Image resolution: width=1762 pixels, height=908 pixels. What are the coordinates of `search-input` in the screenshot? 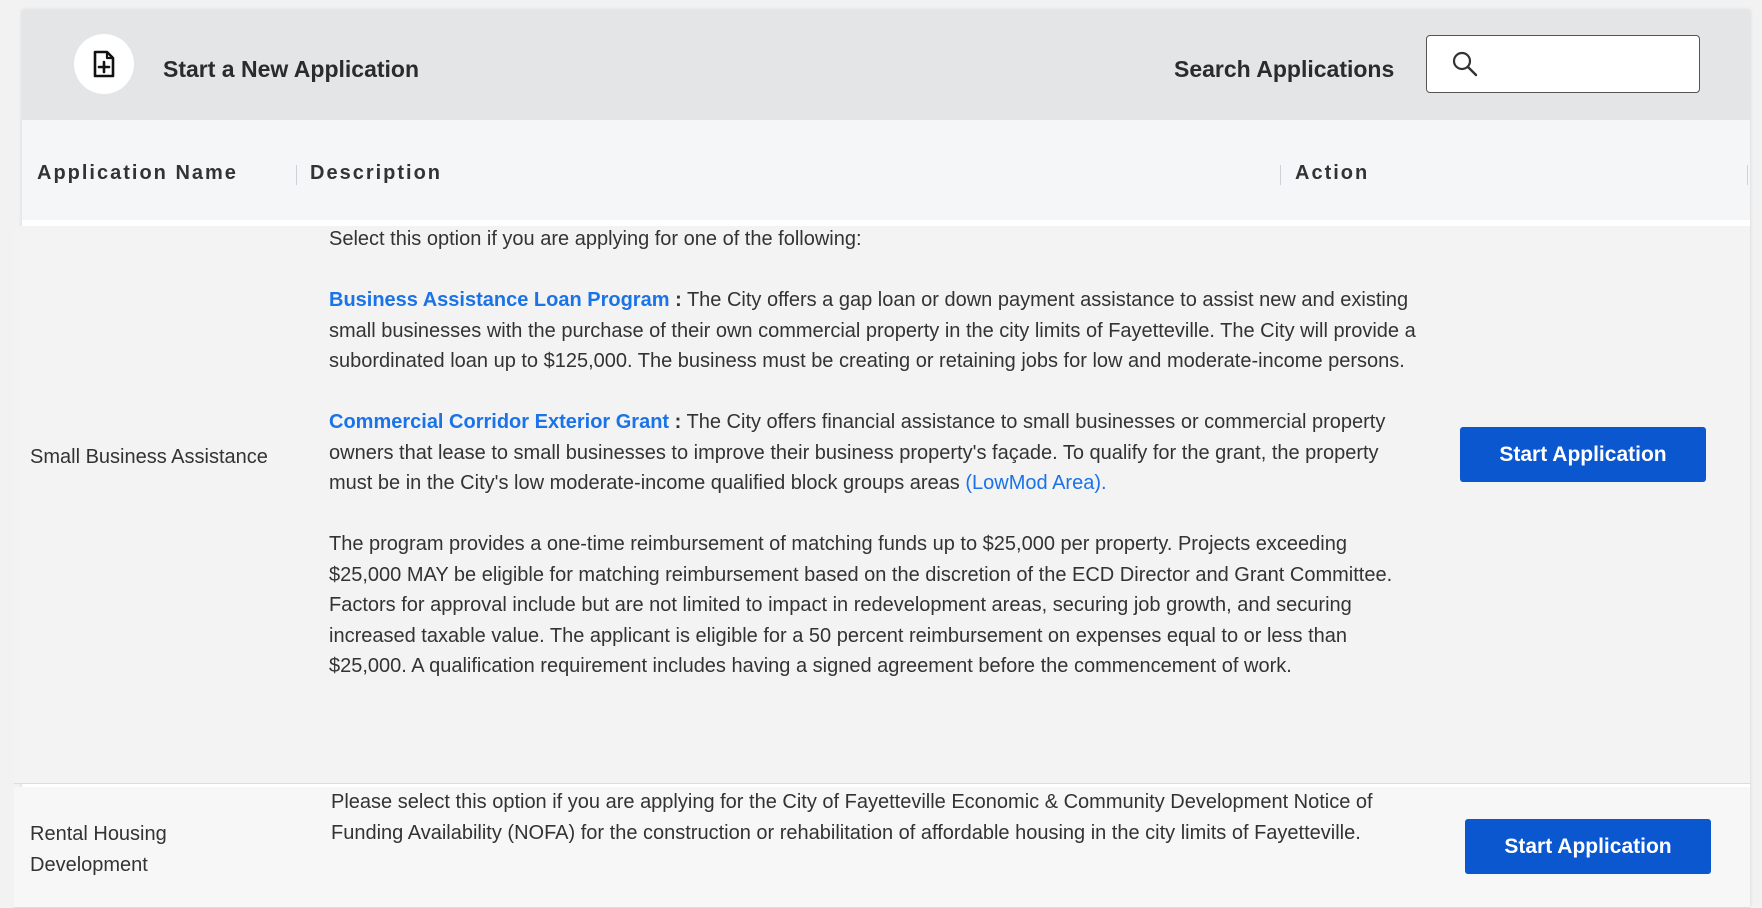 It's located at (1588, 64).